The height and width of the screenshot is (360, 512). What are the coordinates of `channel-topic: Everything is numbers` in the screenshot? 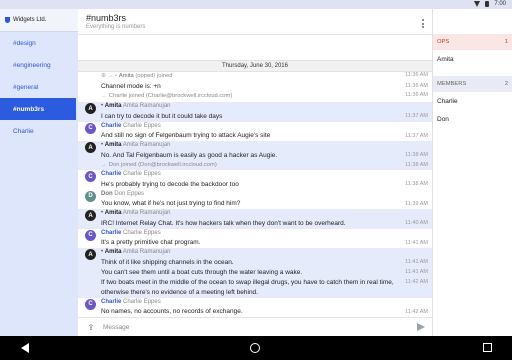 It's located at (116, 27).